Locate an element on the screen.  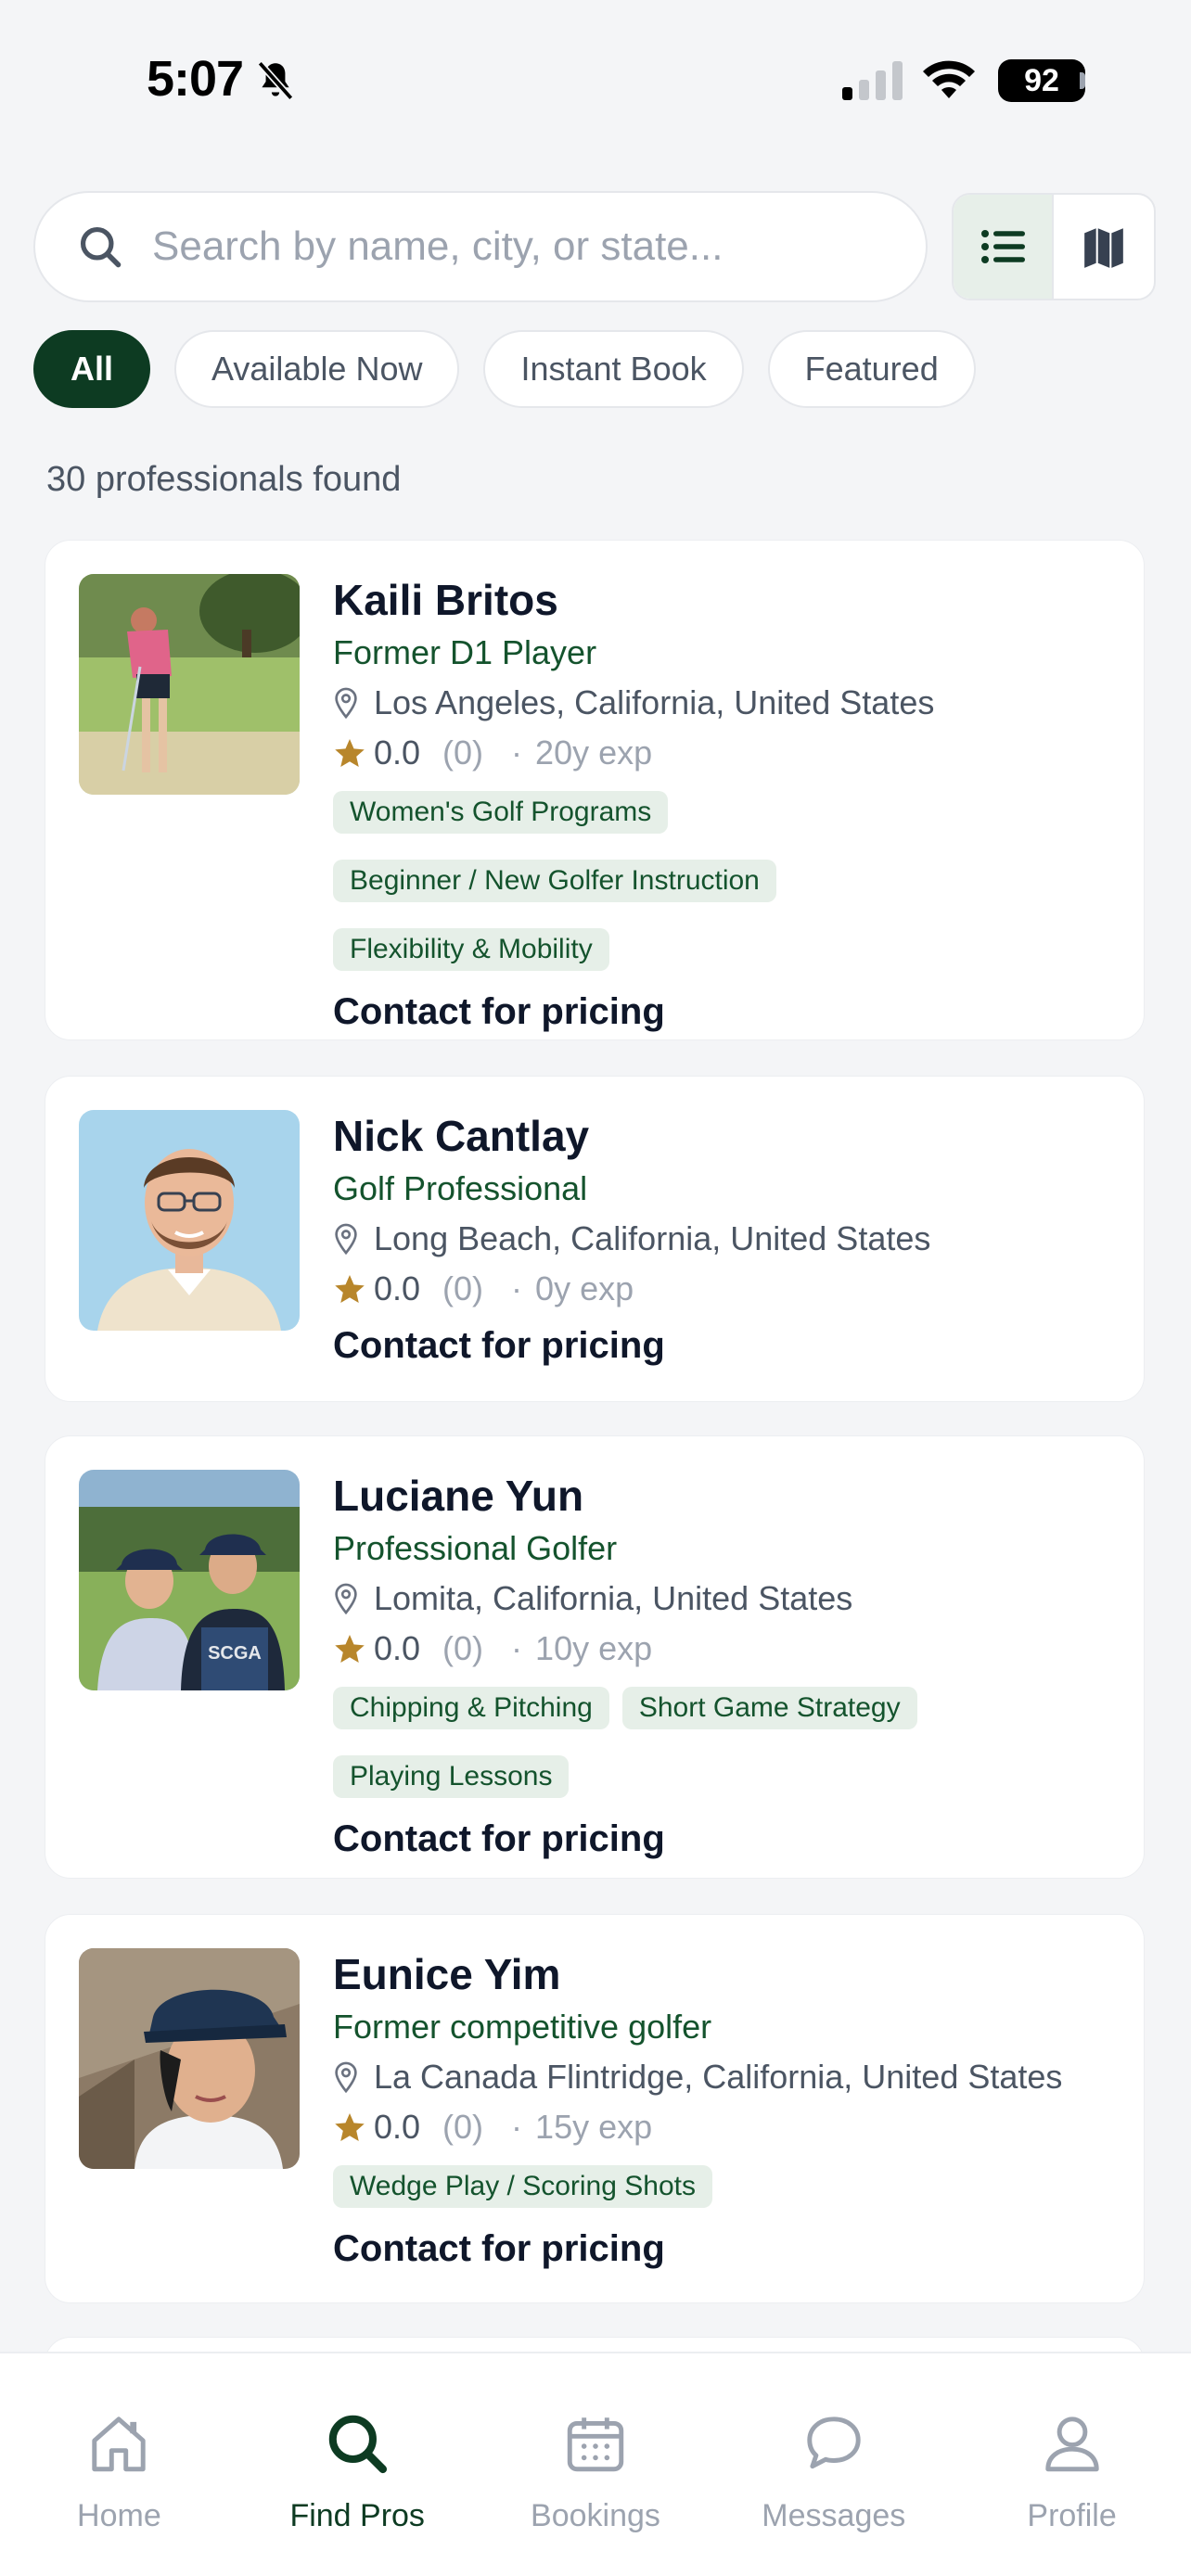
filter-chip-featured: Featured is located at coordinates (871, 369).